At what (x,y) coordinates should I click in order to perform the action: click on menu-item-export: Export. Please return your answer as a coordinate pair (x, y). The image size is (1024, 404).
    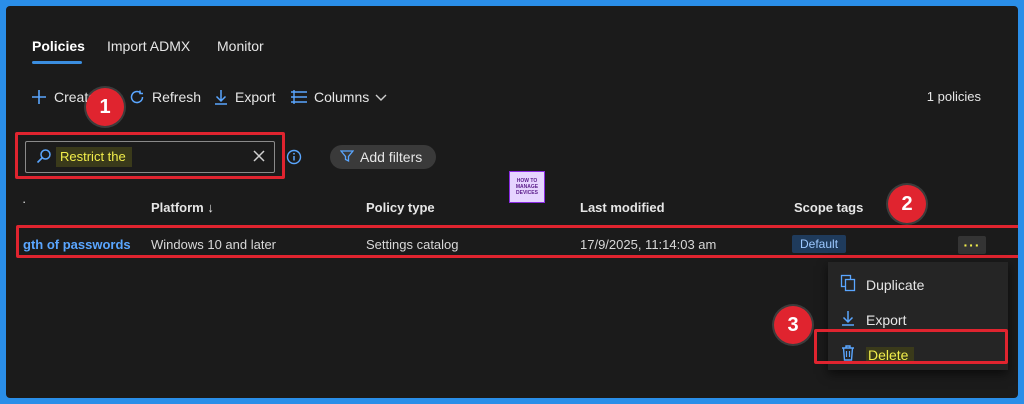
    Looking at the image, I should click on (873, 319).